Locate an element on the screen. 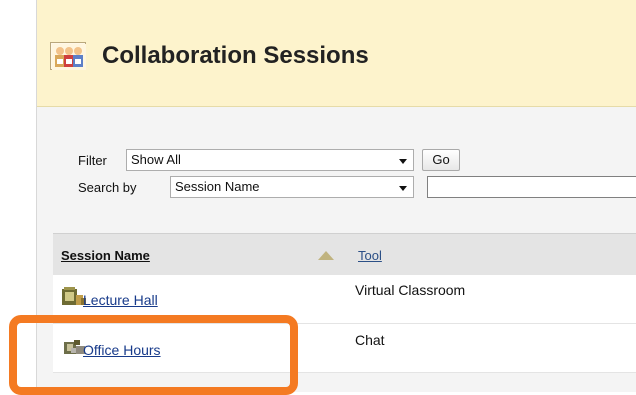  search-by-select: Session Name is located at coordinates (292, 187).